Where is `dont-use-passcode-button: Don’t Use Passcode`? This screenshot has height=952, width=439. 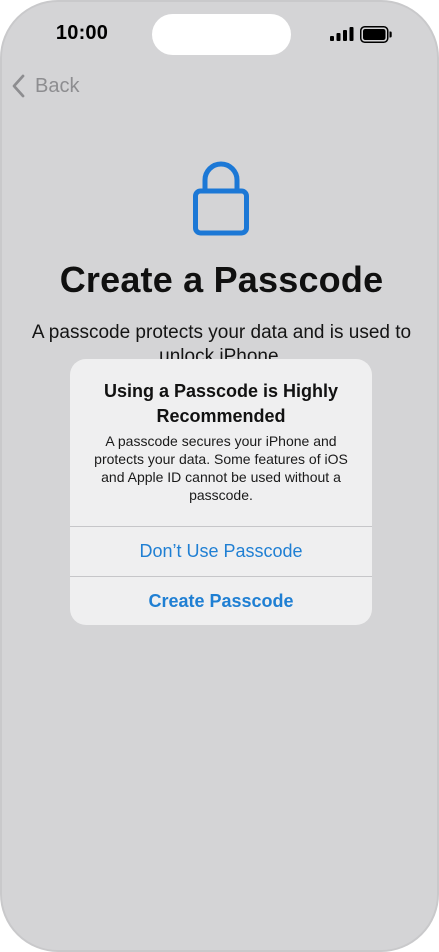
dont-use-passcode-button: Don’t Use Passcode is located at coordinates (221, 551).